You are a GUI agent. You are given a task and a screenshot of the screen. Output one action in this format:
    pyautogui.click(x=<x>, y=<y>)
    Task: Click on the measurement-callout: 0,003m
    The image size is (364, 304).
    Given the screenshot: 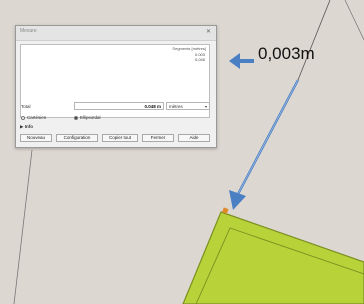 What is the action you would take?
    pyautogui.click(x=286, y=53)
    